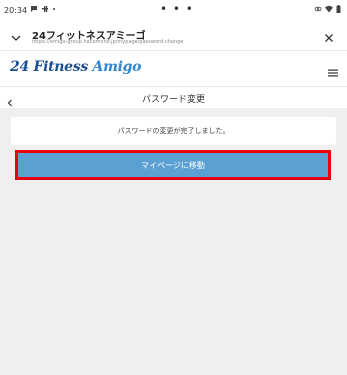 This screenshot has width=347, height=375. What do you see at coordinates (16, 35) in the screenshot?
I see `chevron-down-icon` at bounding box center [16, 35].